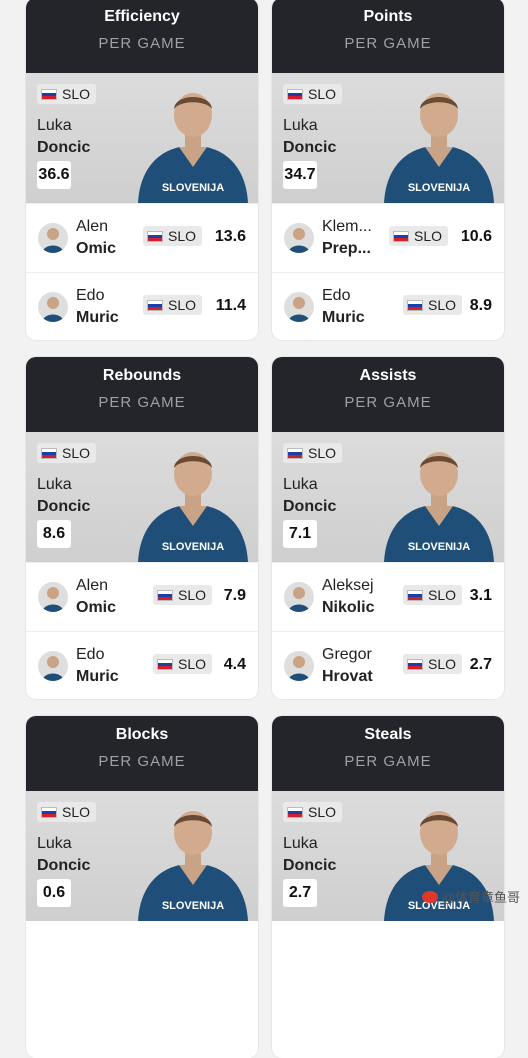 The width and height of the screenshot is (528, 1058). Describe the element at coordinates (234, 595) in the screenshot. I see `player-value: 7.9` at that location.